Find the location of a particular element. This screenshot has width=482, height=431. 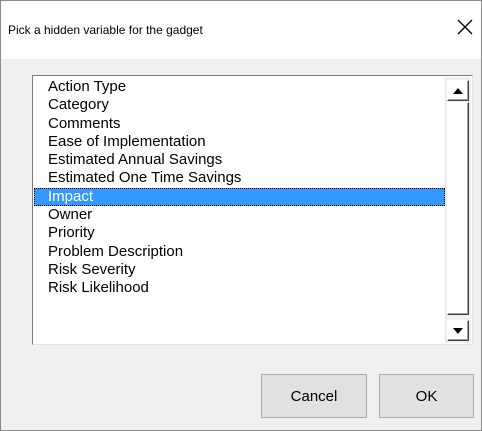

list-item: Priority is located at coordinates (239, 233).